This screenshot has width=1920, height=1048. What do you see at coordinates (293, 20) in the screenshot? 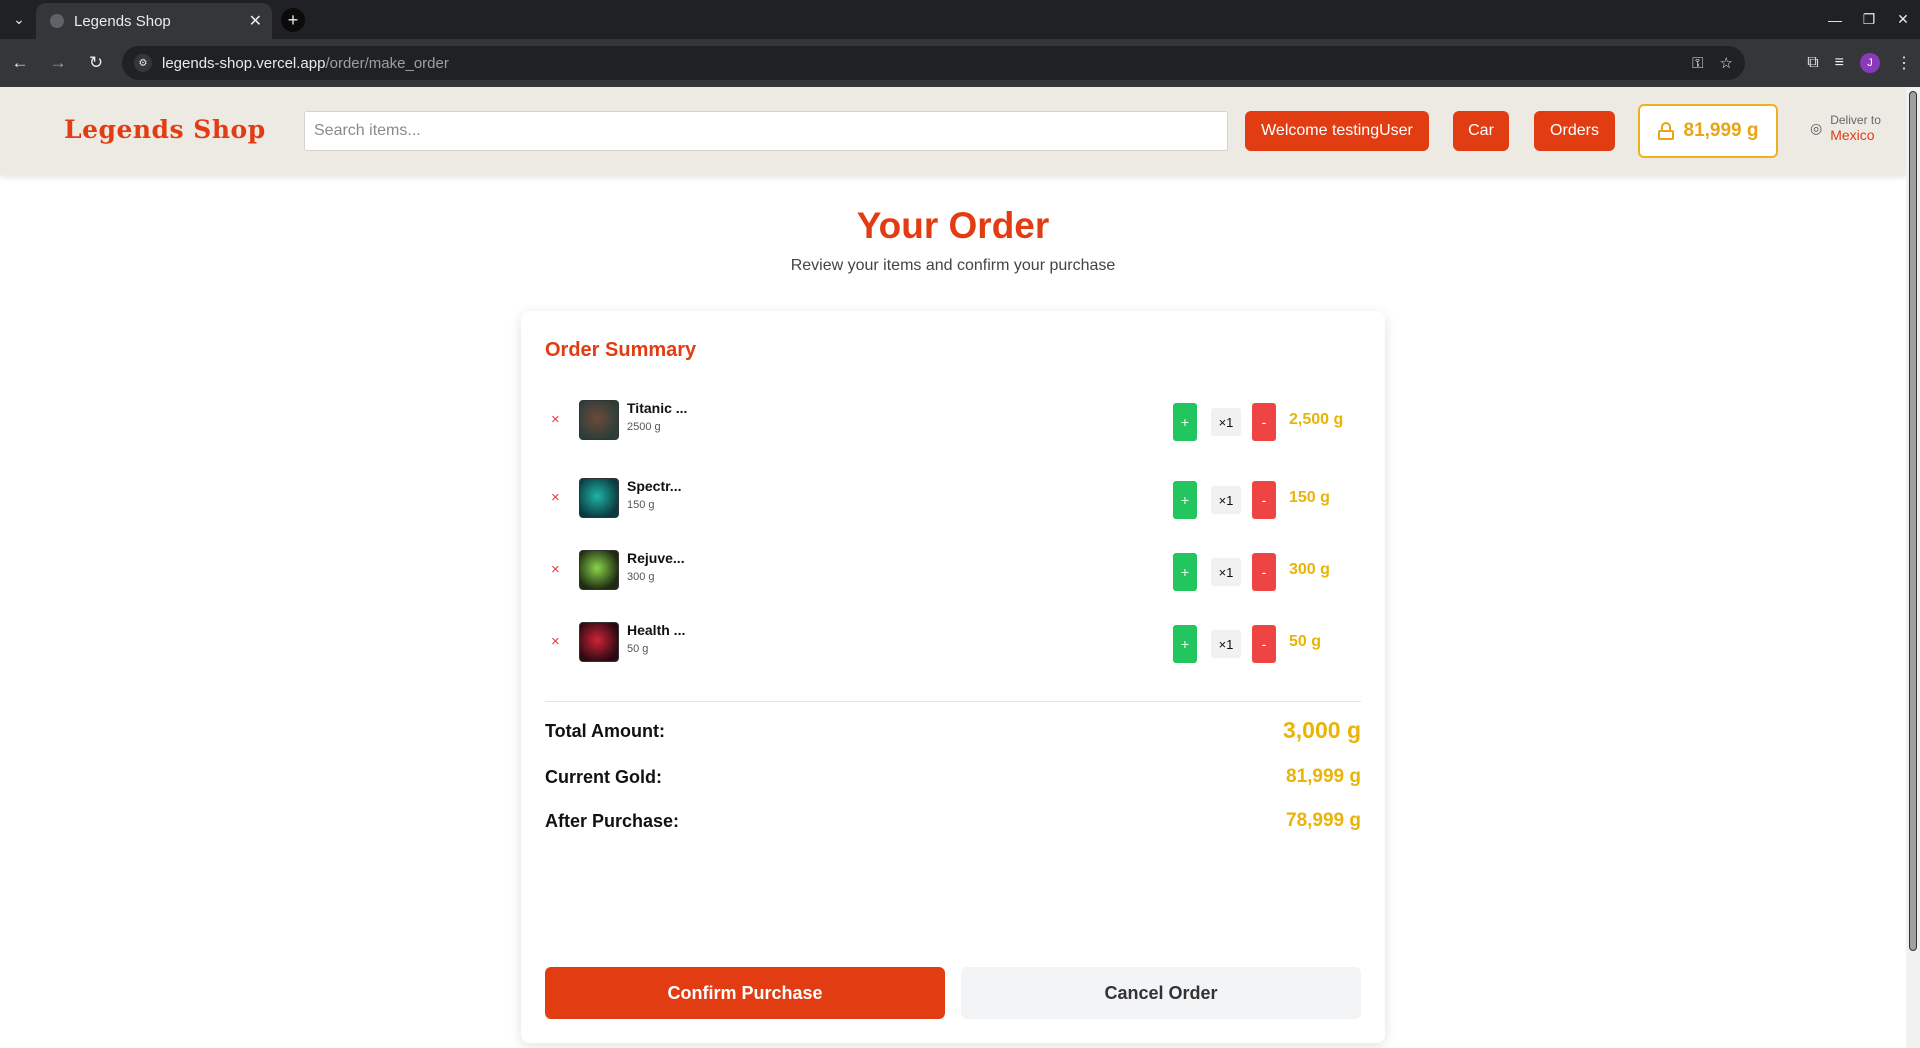
I see `new-tab-plus-icon: +` at bounding box center [293, 20].